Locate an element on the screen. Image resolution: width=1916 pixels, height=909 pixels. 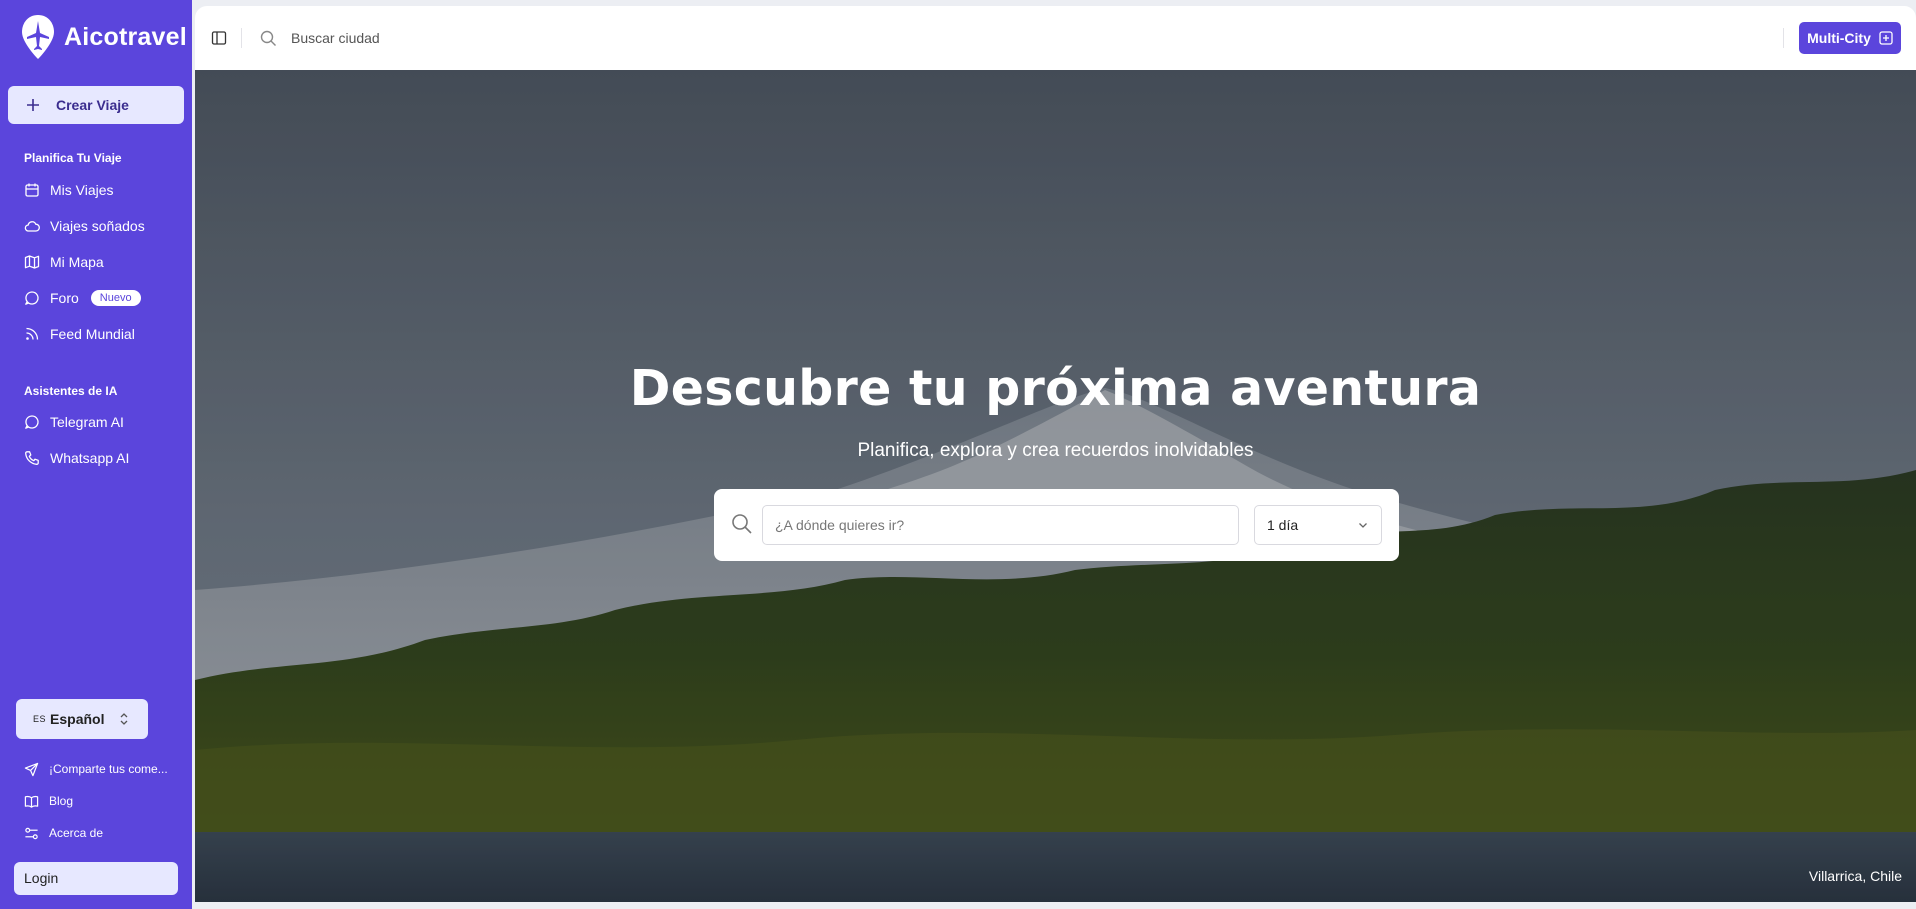
about-label: Acerca de is located at coordinates (76, 833).